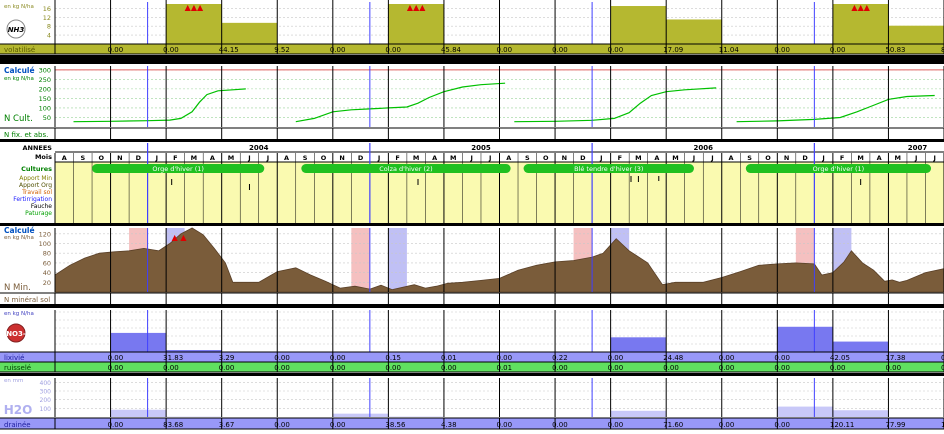 The height and width of the screenshot is (434, 944). What do you see at coordinates (842, 425) in the screenshot?
I see `h2o-row-value: 120.11` at bounding box center [842, 425].